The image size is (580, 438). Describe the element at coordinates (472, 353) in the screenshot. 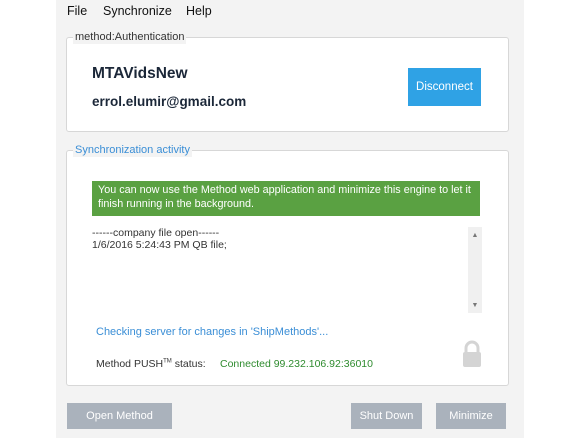

I see `lock-icon` at that location.